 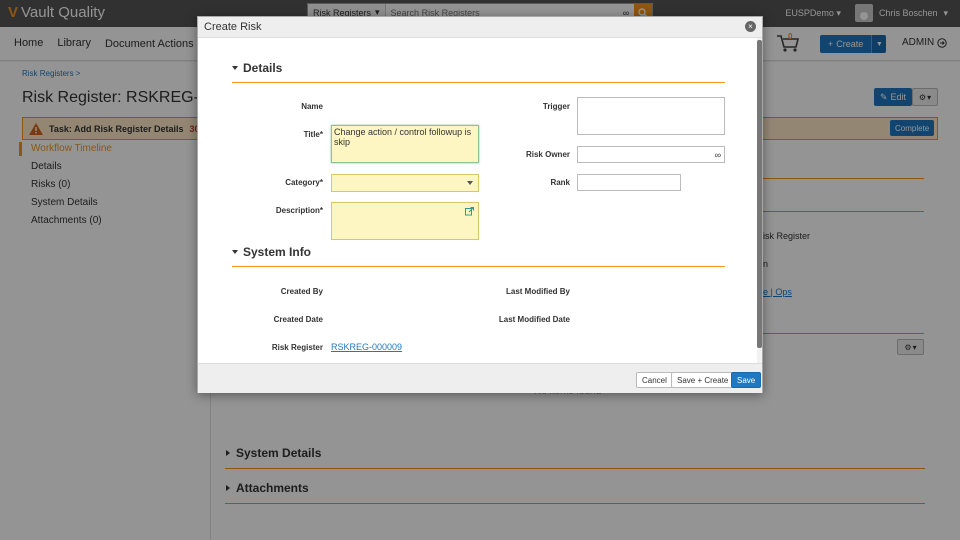 I want to click on dialog-title: Create Risk, so click(x=233, y=27).